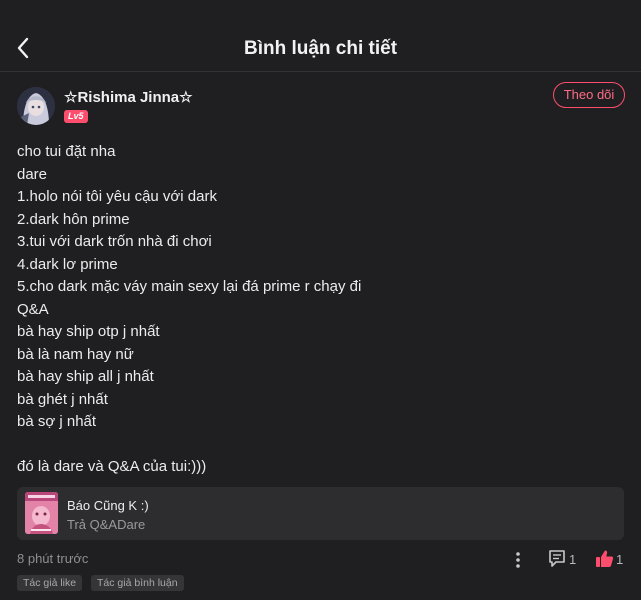 The width and height of the screenshot is (641, 600). Describe the element at coordinates (50, 583) in the screenshot. I see `author-liked-tag: Tác giả like` at that location.